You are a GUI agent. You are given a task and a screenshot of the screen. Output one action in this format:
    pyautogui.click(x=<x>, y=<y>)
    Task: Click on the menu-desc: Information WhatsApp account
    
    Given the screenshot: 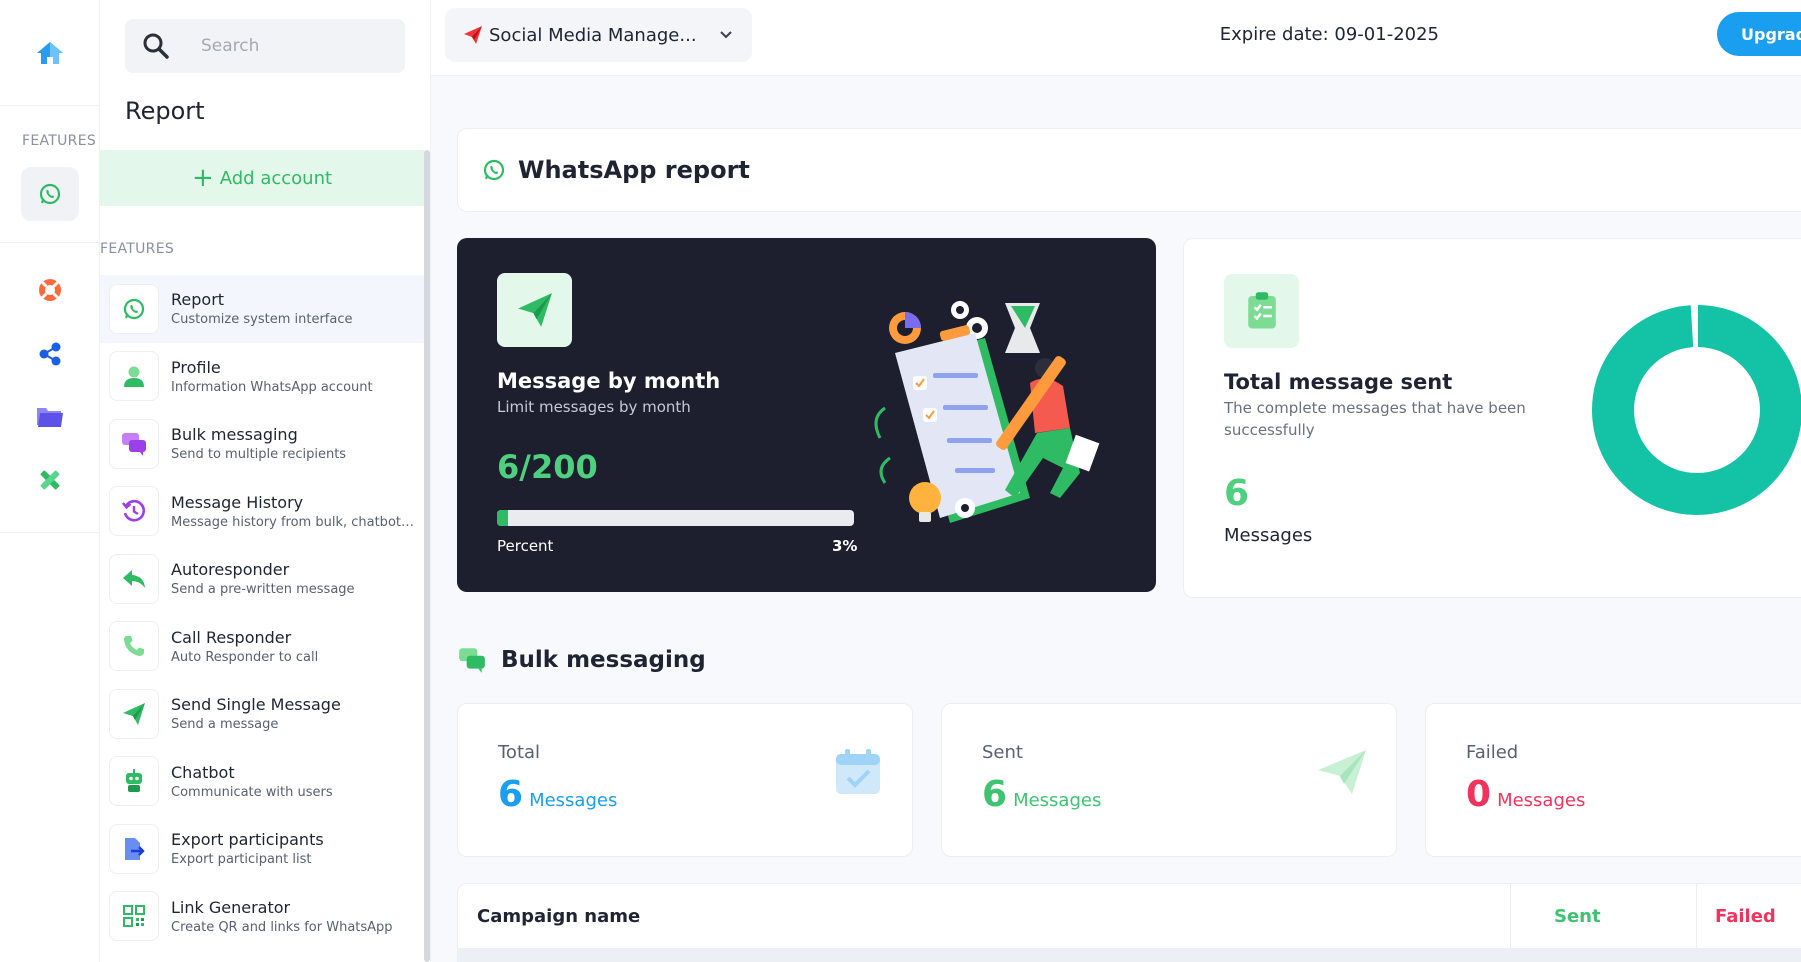 What is the action you would take?
    pyautogui.click(x=272, y=387)
    